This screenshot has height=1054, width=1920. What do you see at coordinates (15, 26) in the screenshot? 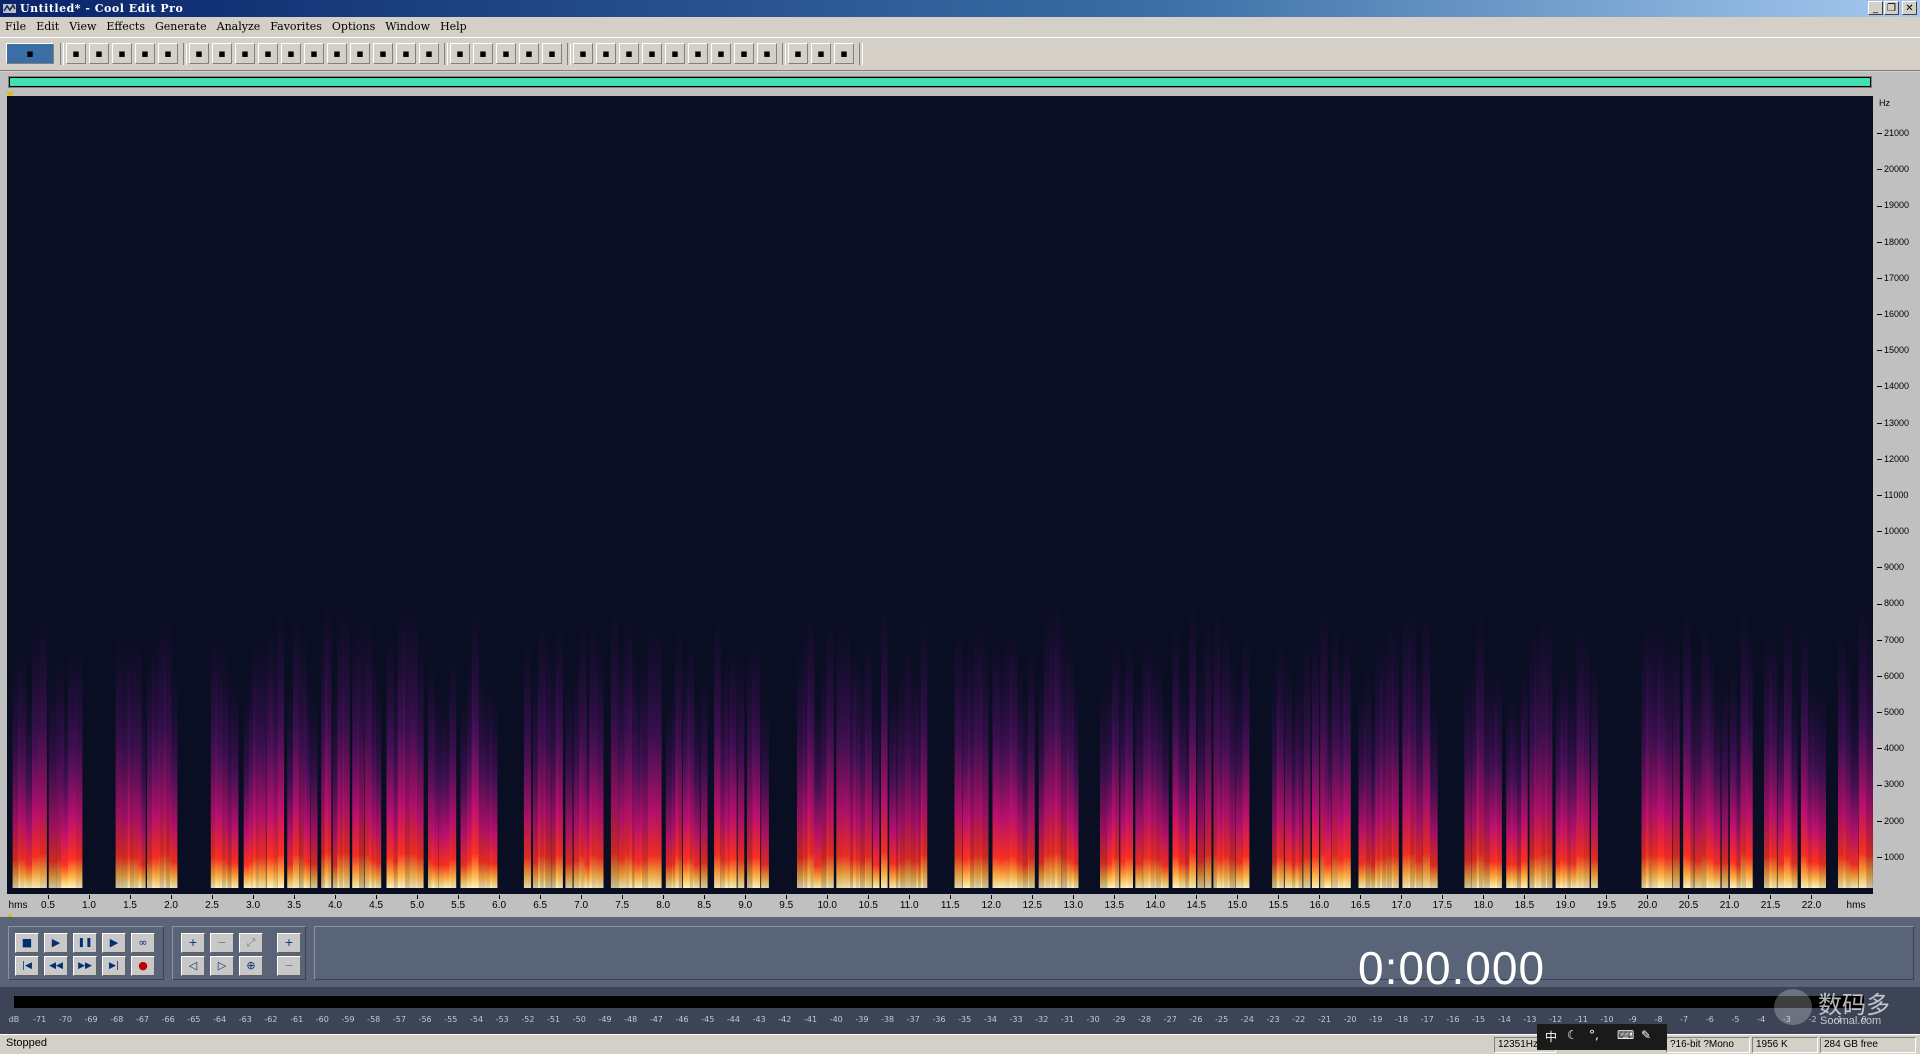
I see `menu-file: File` at bounding box center [15, 26].